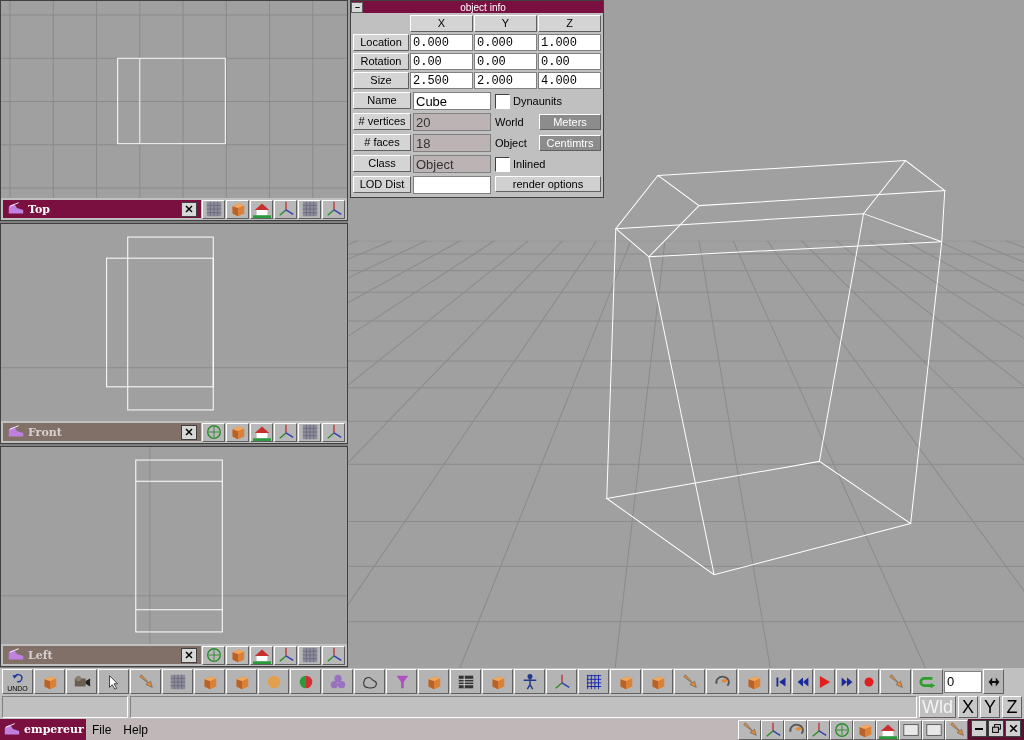 This screenshot has height=740, width=1024. I want to click on checkbox-label: Inlined, so click(529, 164).